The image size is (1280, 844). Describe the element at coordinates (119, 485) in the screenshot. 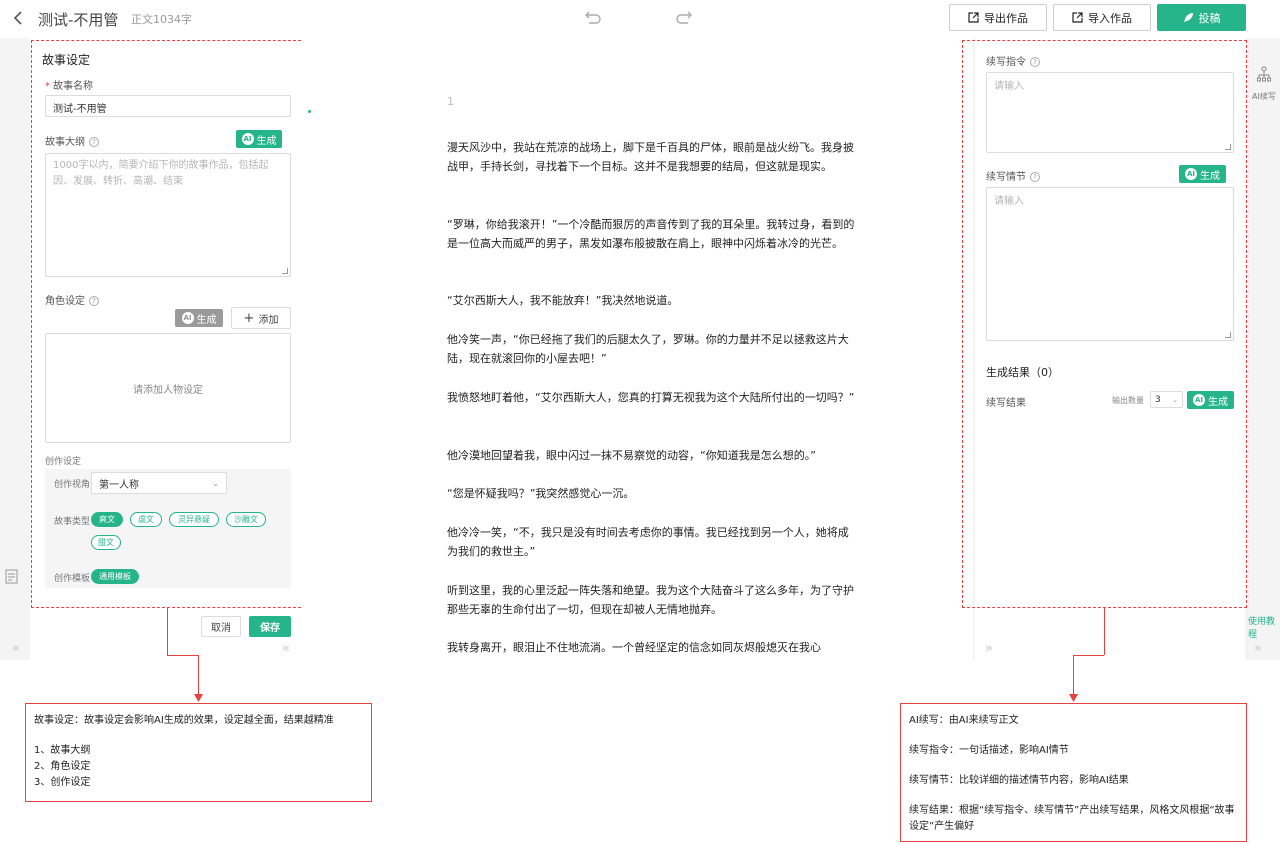

I see `perspective-value: 第一人称` at that location.